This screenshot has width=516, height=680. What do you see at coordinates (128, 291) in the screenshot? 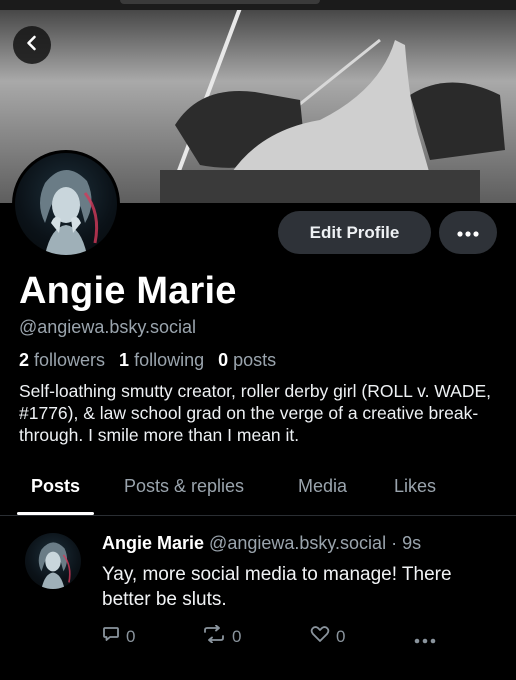
I see `display-name: Angie Marie` at bounding box center [128, 291].